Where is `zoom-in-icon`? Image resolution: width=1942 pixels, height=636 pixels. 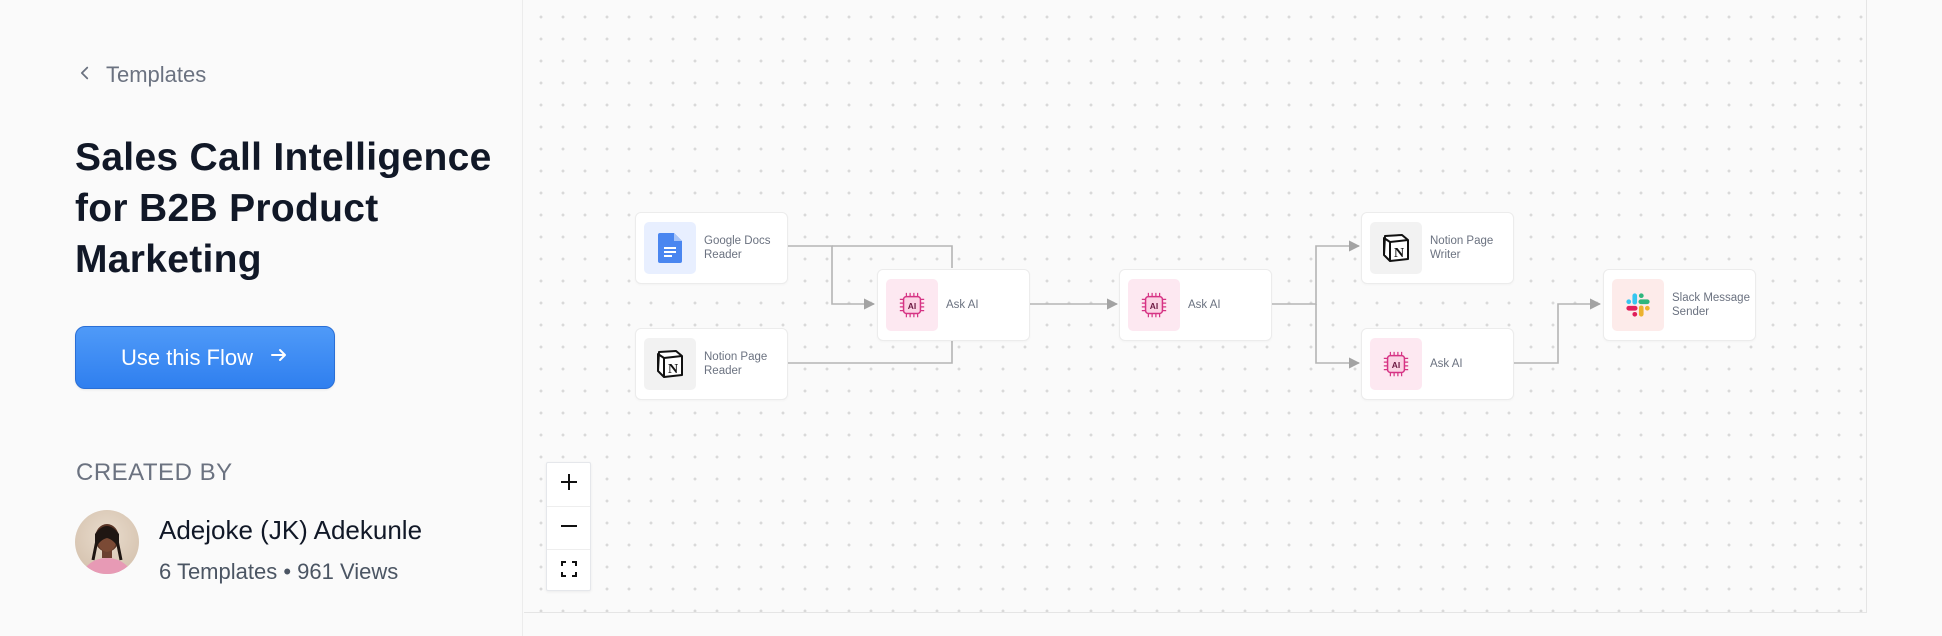 zoom-in-icon is located at coordinates (569, 484).